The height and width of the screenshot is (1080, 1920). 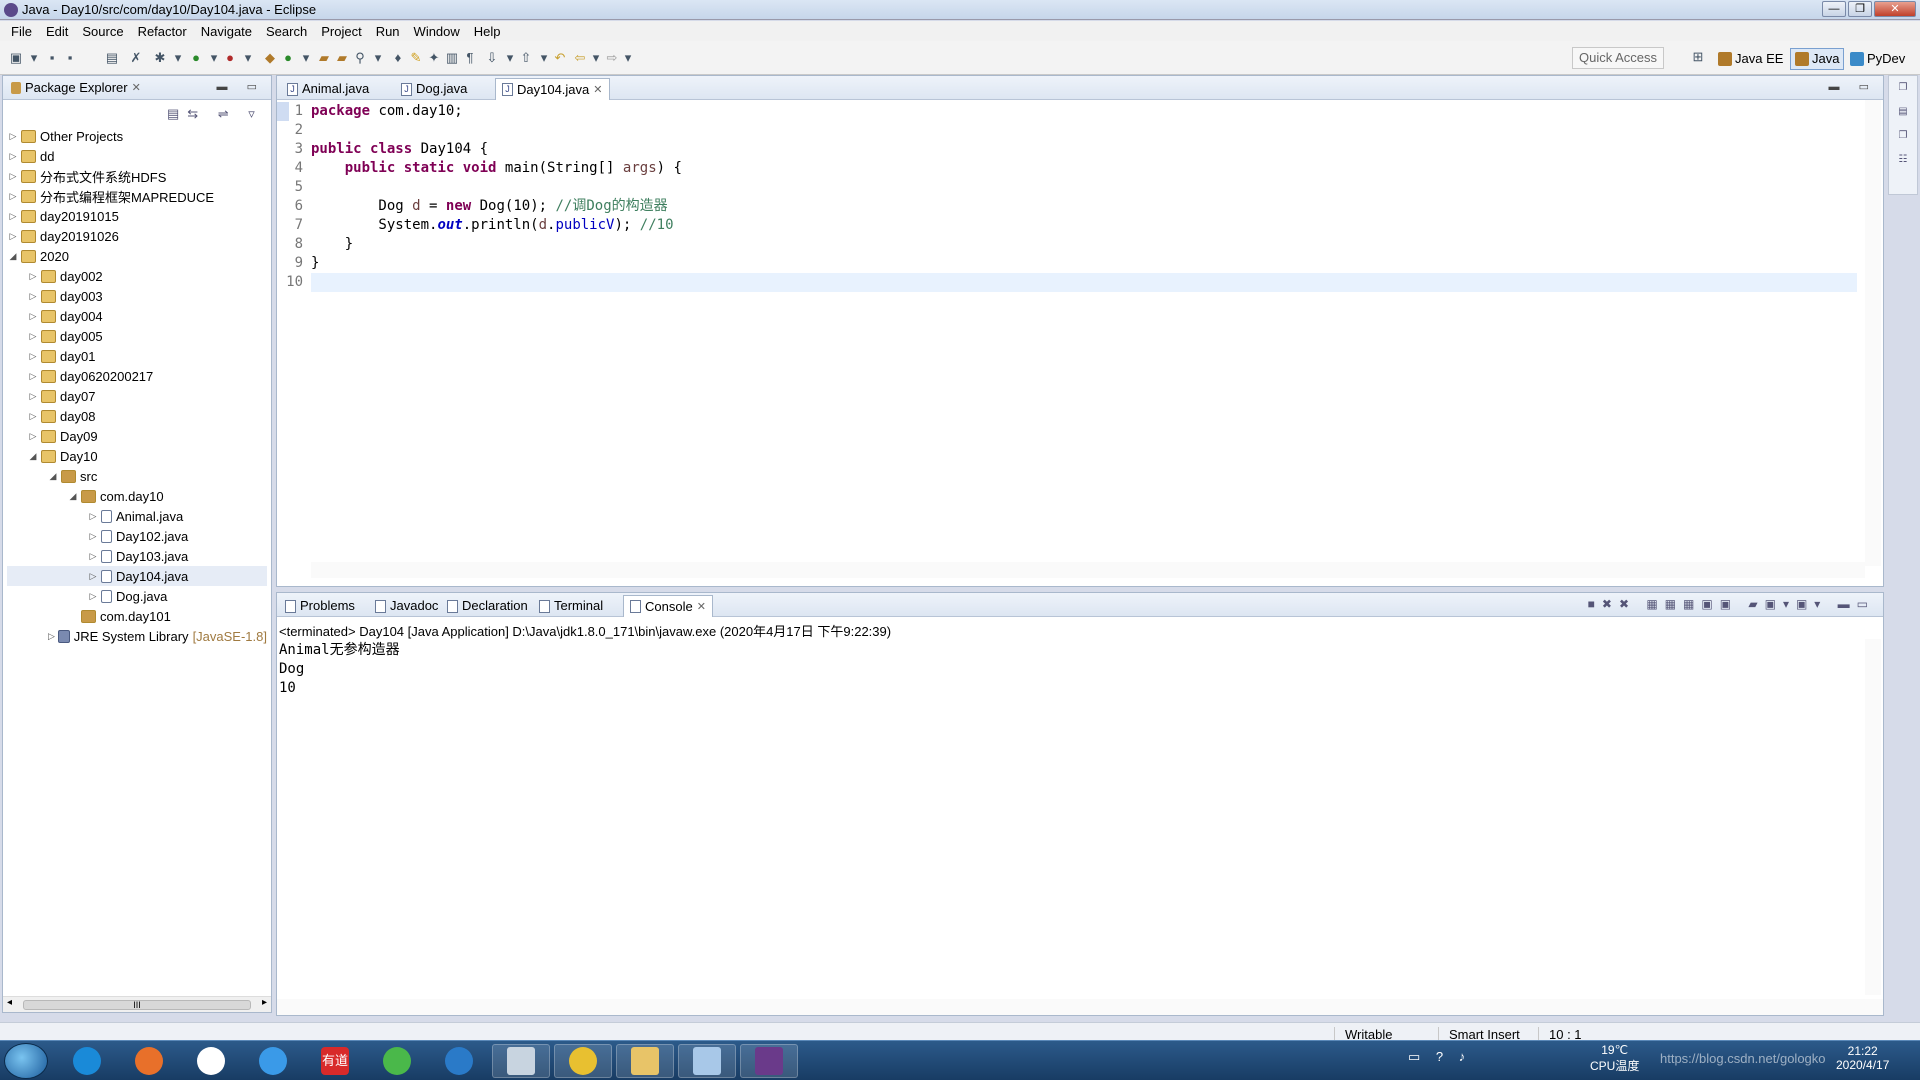 What do you see at coordinates (137, 476) in the screenshot?
I see `tree-item: ◢ src` at bounding box center [137, 476].